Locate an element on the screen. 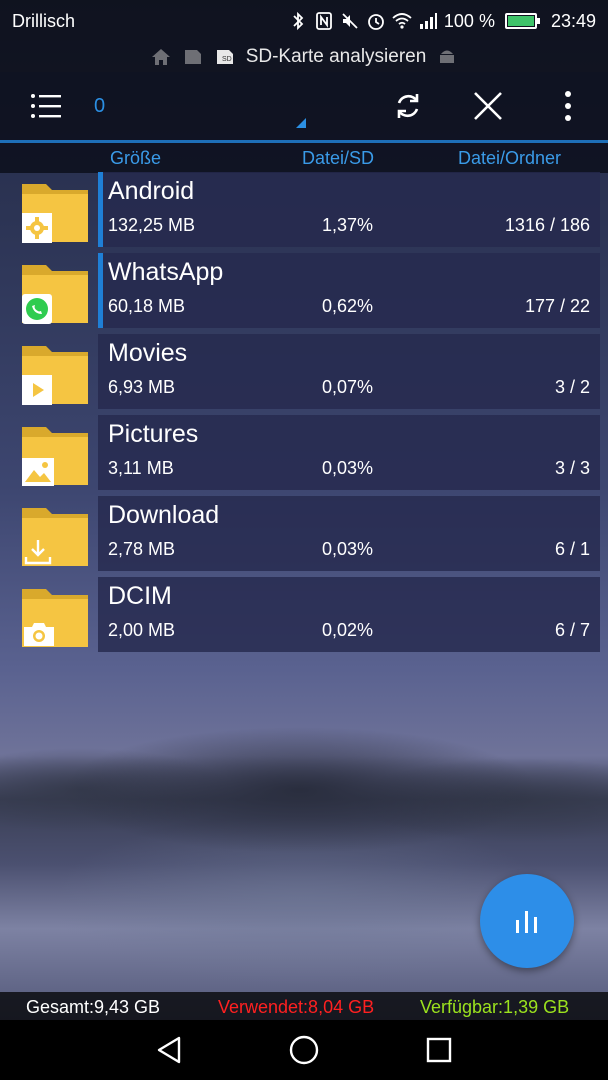 The image size is (608, 1080). back-button is located at coordinates (169, 1050).